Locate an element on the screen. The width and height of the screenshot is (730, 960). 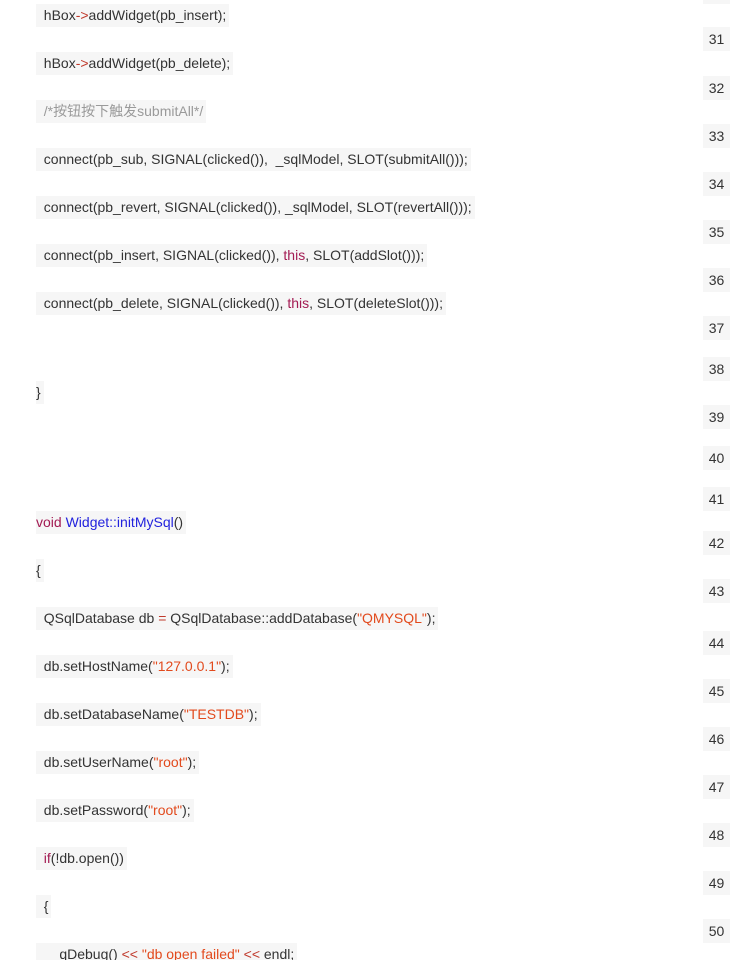
code-line: /*按钮按下触发submitAll*/ is located at coordinates (121, 111).